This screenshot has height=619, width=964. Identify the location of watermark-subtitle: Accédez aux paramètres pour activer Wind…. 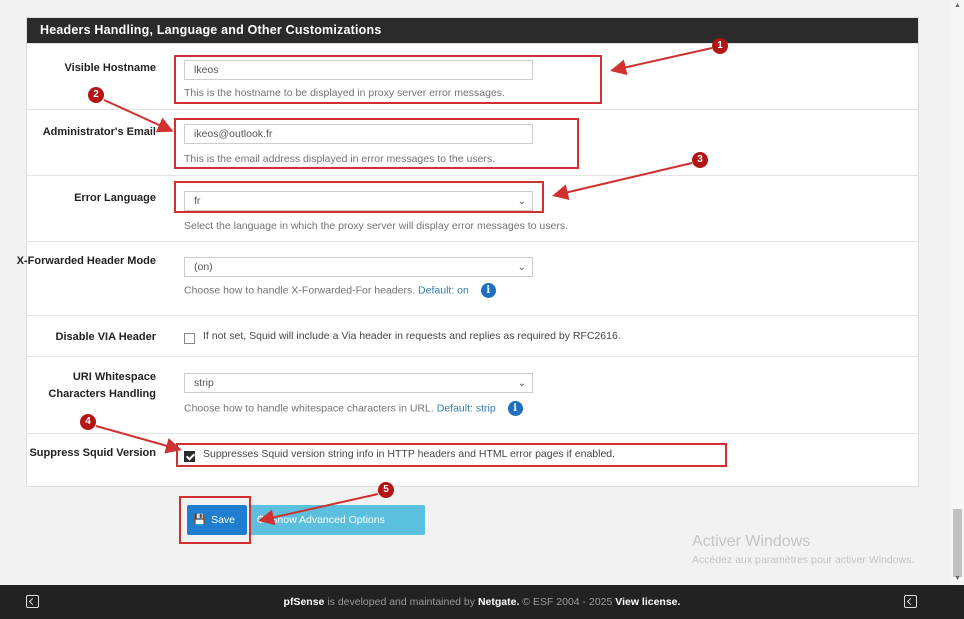
(803, 560).